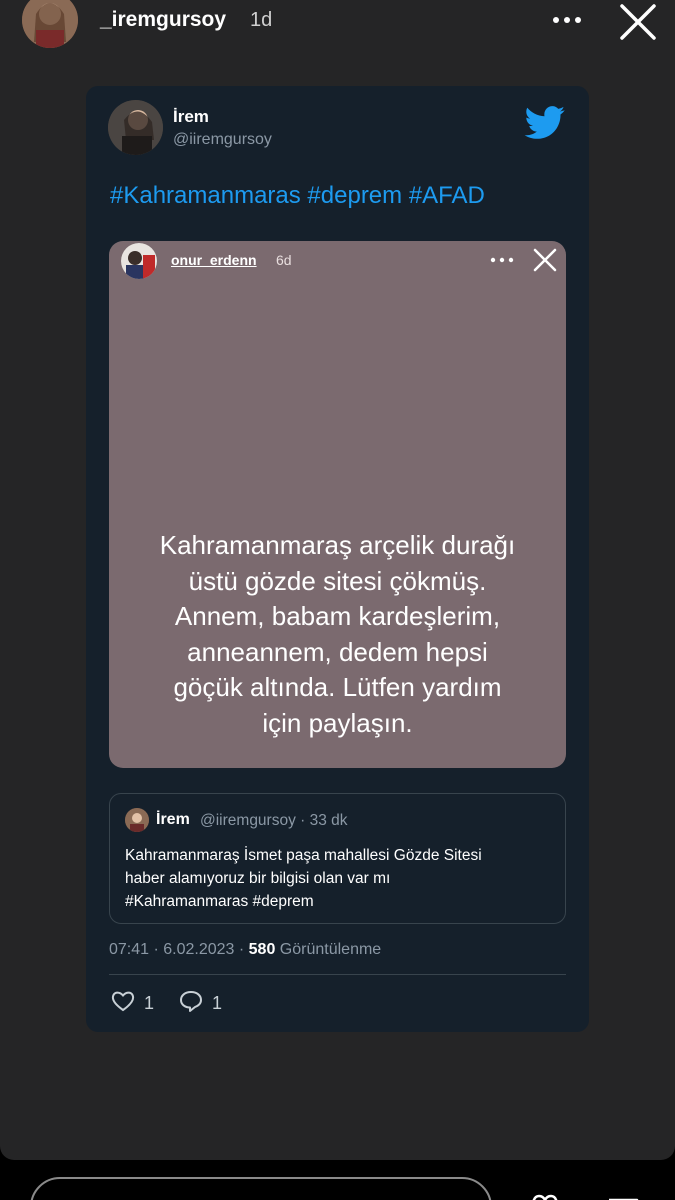 The height and width of the screenshot is (1200, 675). I want to click on tweet-author-name: İrem, so click(191, 117).